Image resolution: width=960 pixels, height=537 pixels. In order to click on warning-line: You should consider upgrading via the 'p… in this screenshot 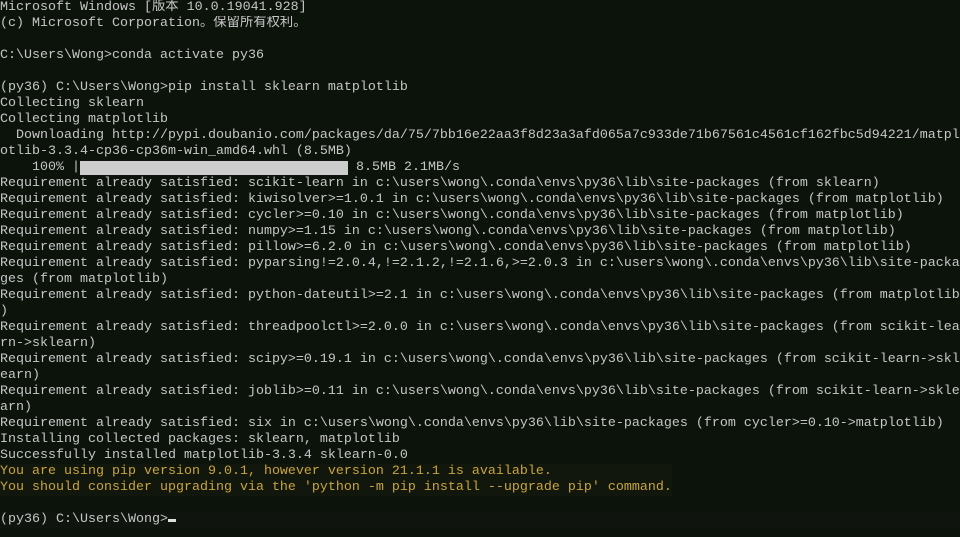, I will do `click(336, 488)`.